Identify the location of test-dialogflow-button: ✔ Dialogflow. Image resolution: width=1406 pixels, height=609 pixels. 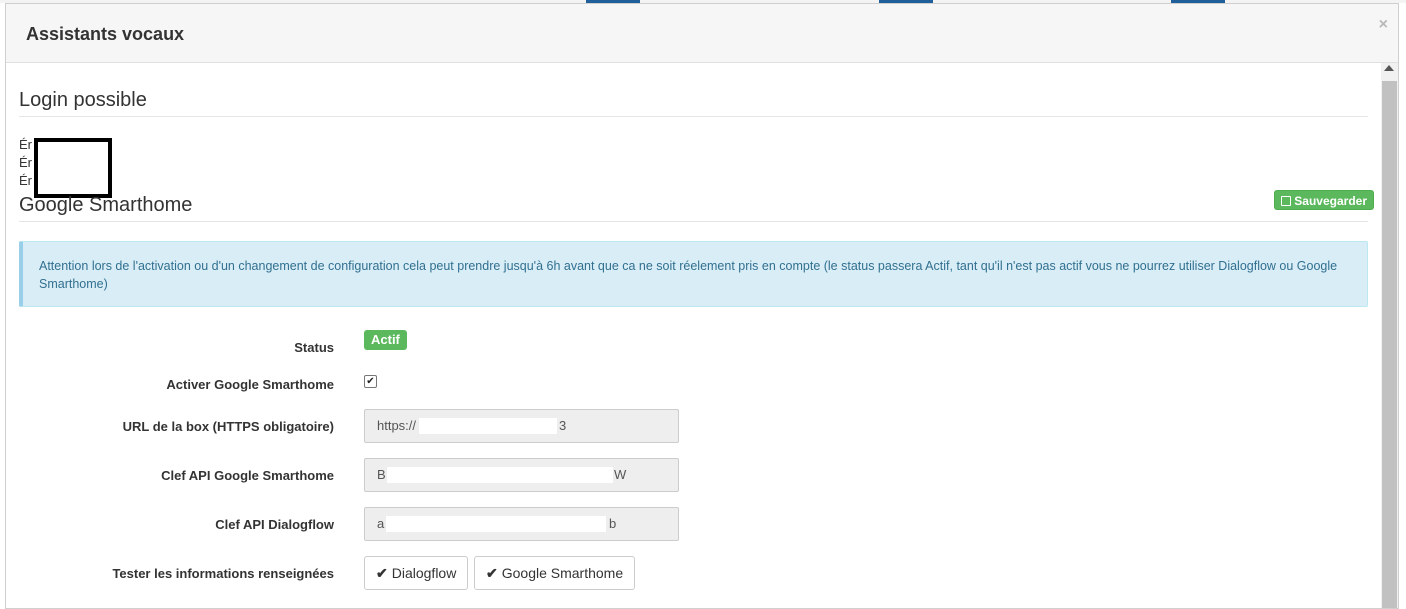
(416, 573).